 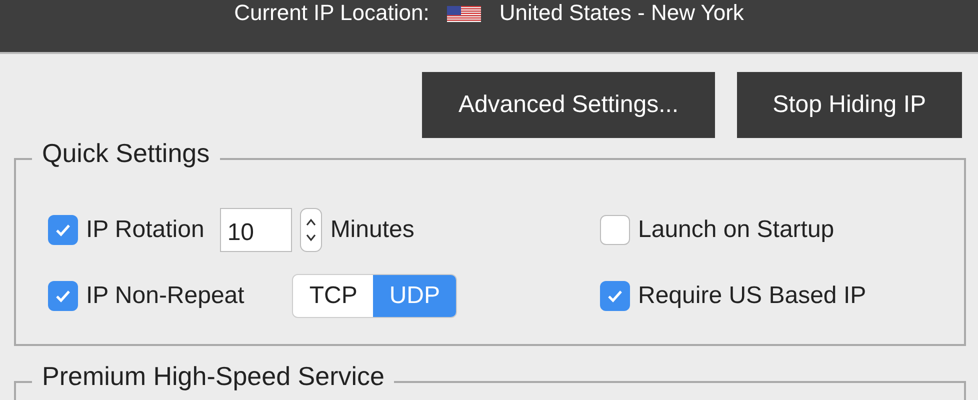 I want to click on checkbox-label: Launch on Startup, so click(x=736, y=230).